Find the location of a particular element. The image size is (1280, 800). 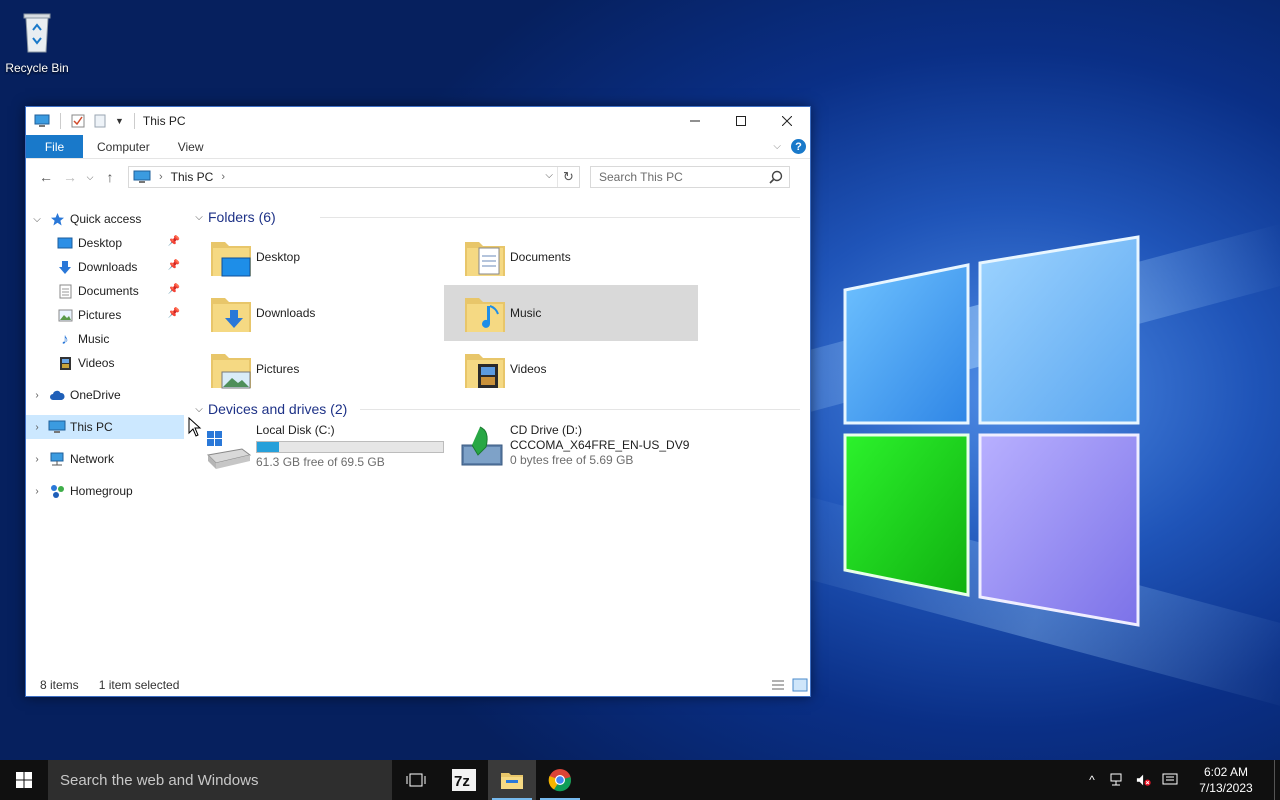

new-folder-icon is located at coordinates (100, 121).